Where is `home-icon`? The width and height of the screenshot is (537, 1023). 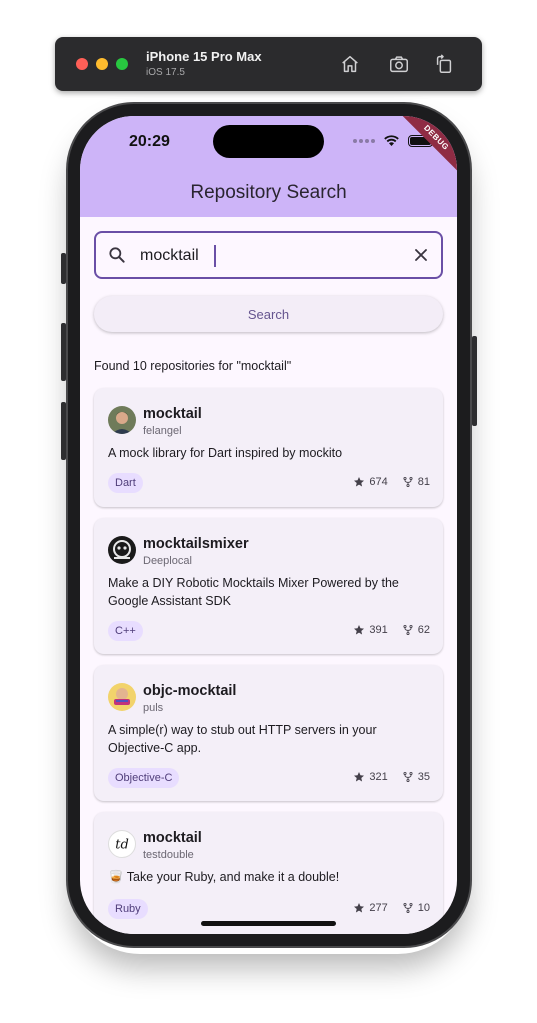
home-icon is located at coordinates (350, 64).